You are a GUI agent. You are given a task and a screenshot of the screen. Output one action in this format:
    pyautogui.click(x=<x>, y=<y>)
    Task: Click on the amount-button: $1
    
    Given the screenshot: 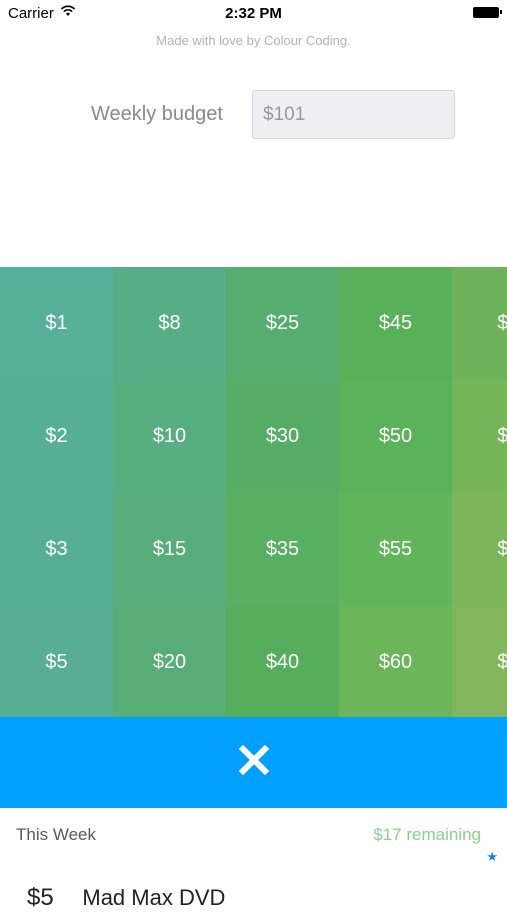 What is the action you would take?
    pyautogui.click(x=56, y=323)
    